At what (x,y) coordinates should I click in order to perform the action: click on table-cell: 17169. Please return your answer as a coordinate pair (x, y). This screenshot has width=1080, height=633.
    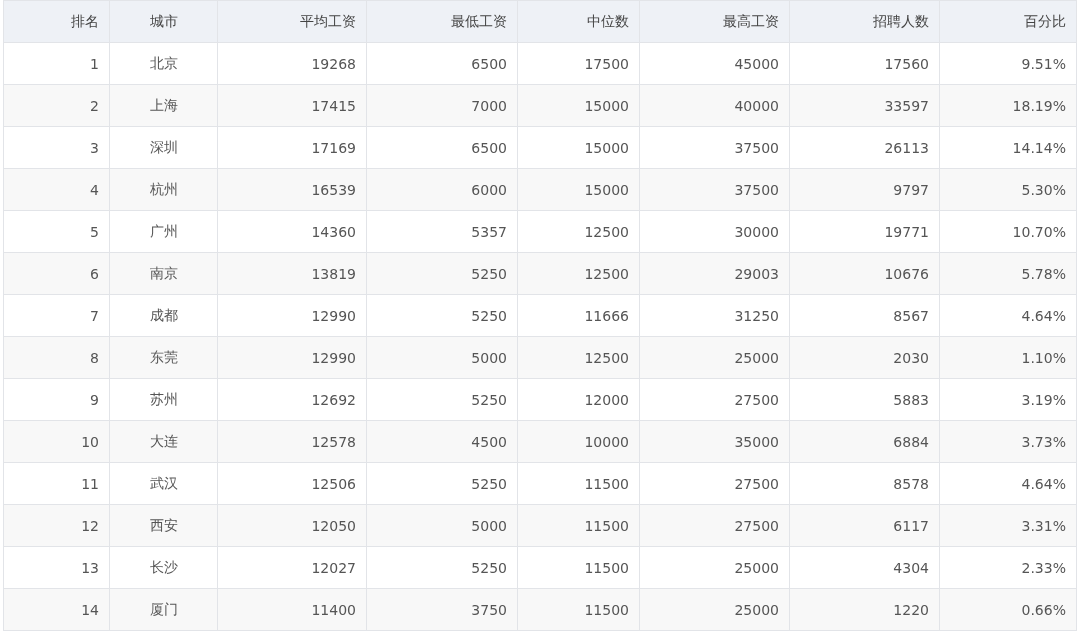
    Looking at the image, I should click on (292, 147).